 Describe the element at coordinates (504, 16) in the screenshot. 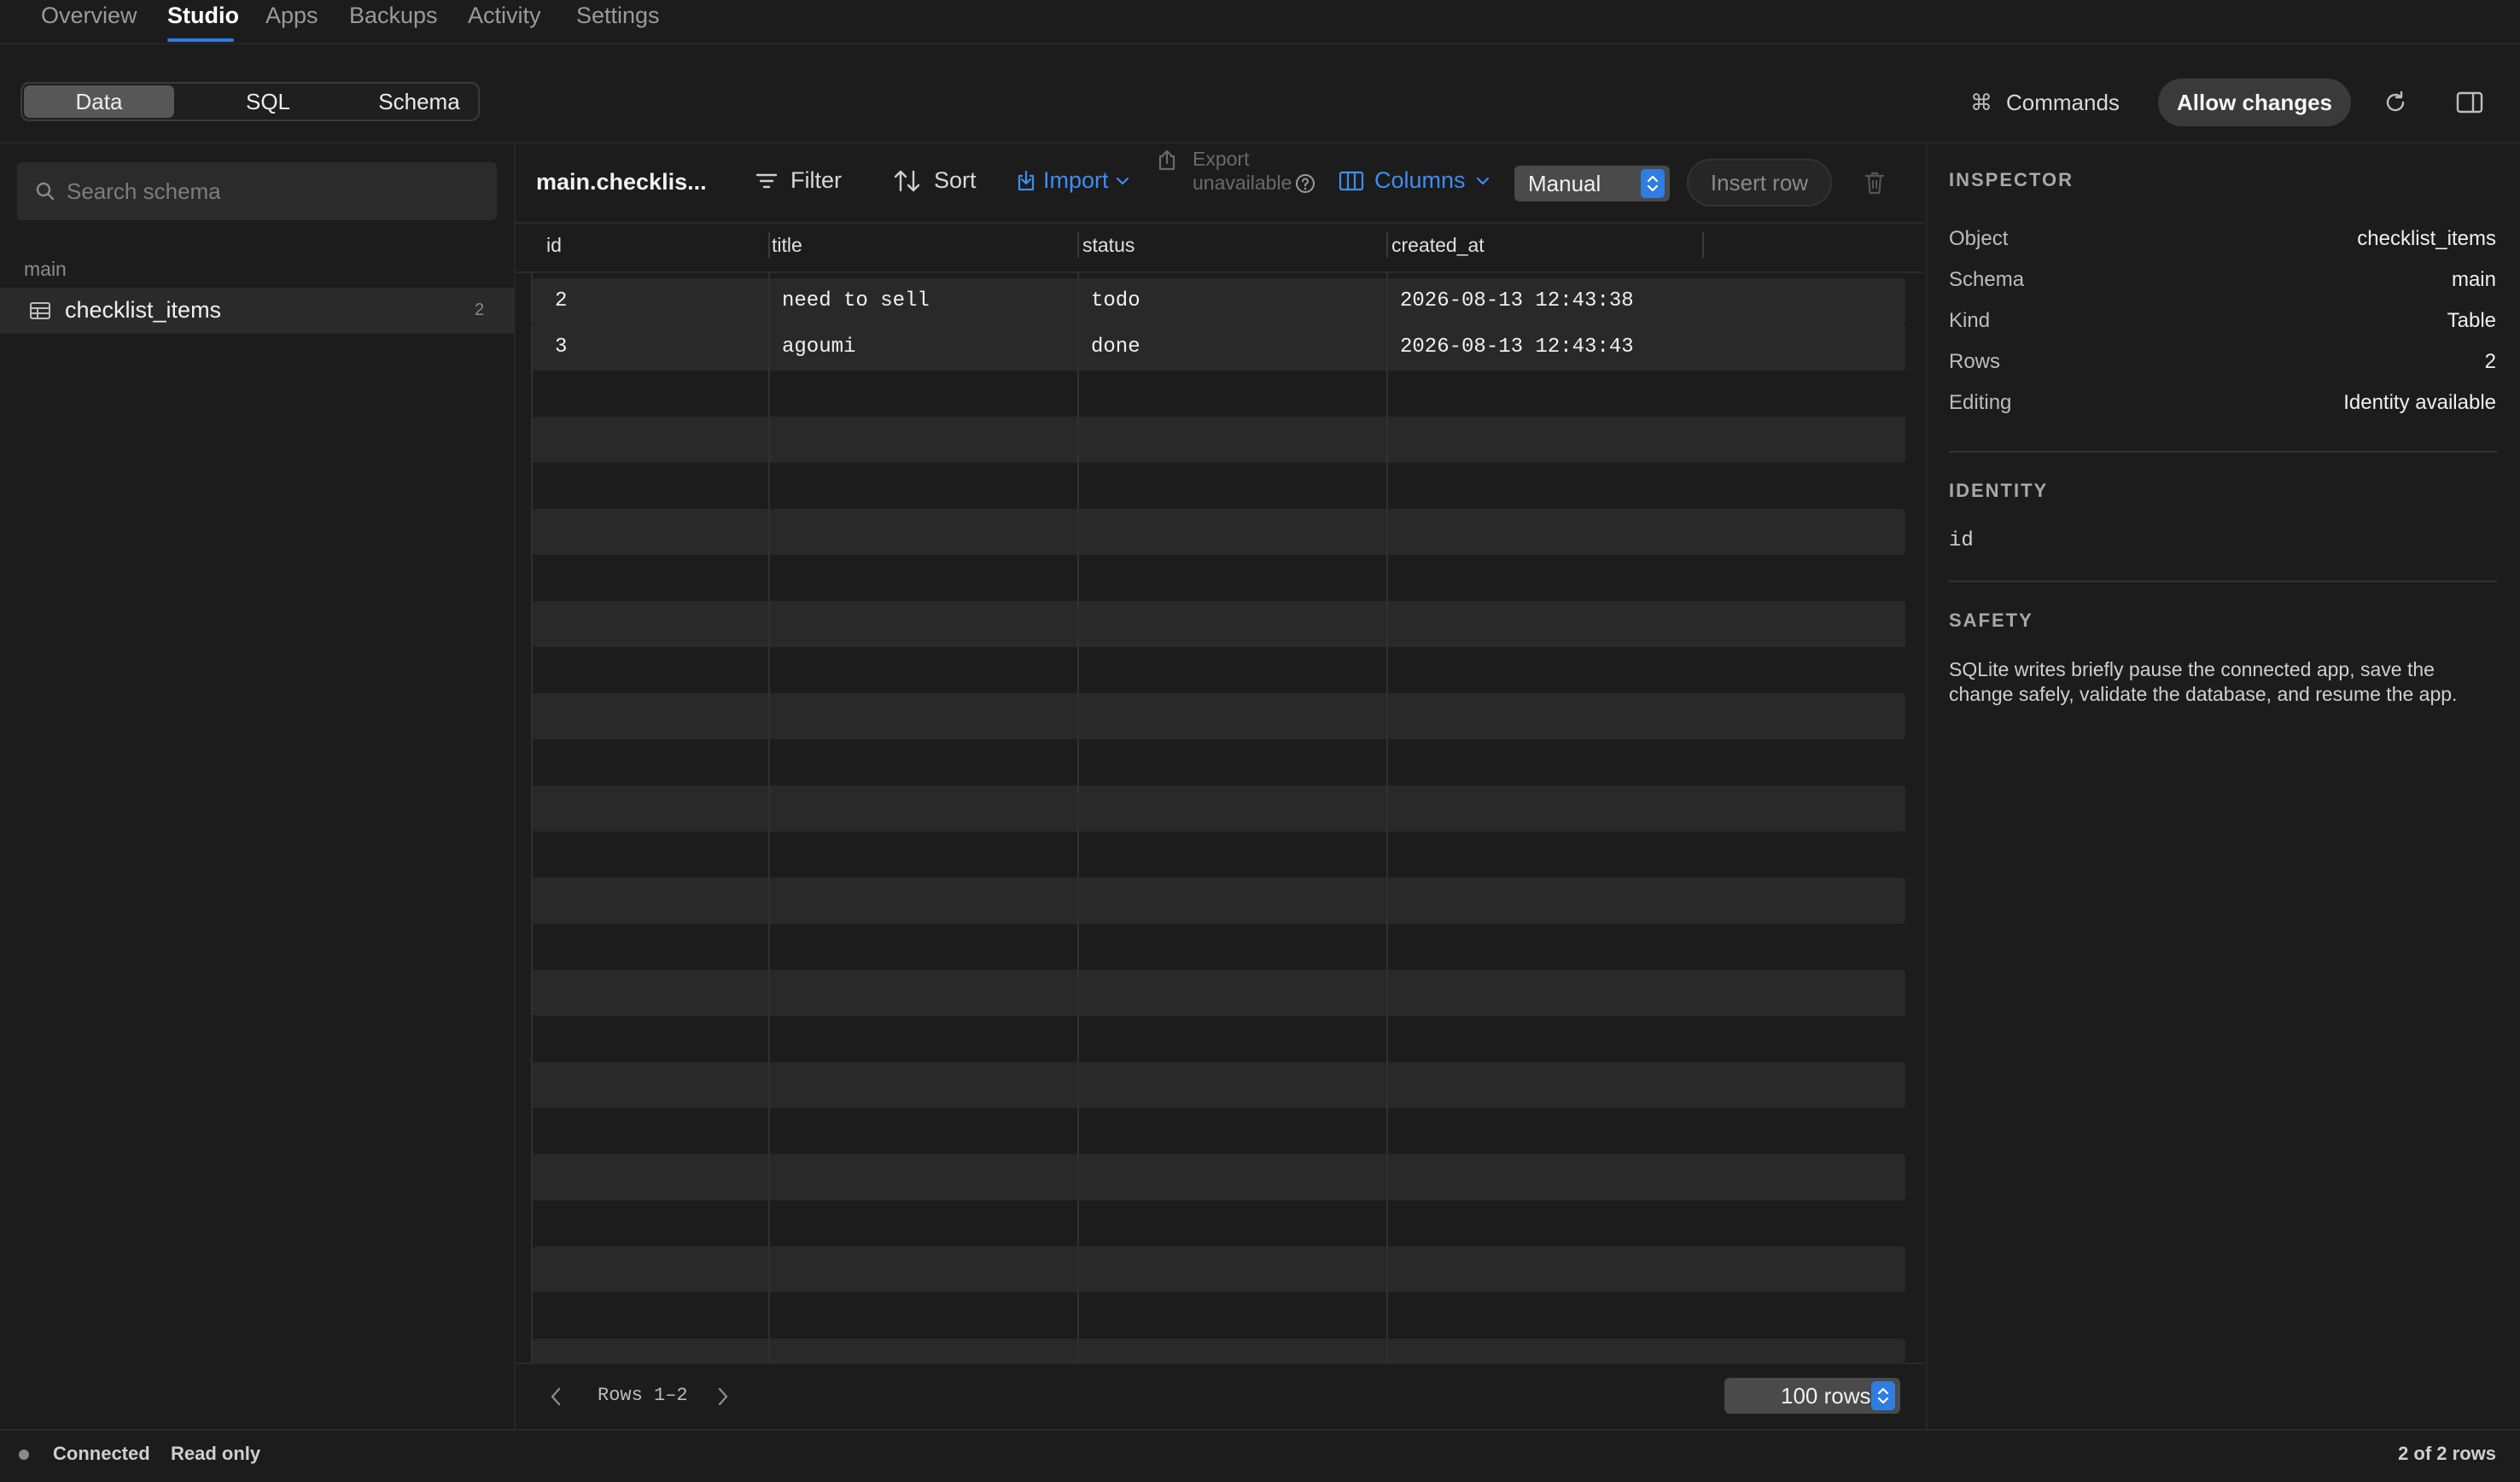

I see `tab-activity: Activity` at that location.